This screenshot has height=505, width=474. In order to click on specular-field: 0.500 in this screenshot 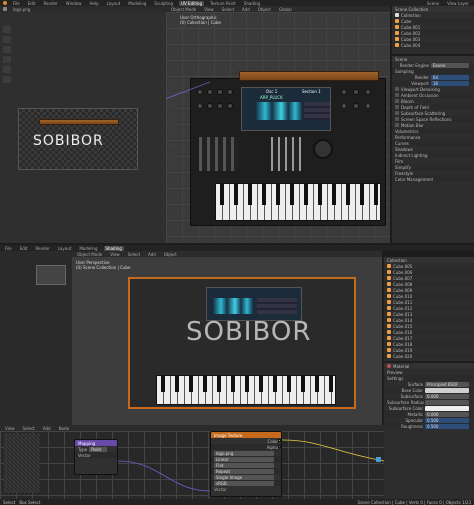, I will do `click(447, 420)`.